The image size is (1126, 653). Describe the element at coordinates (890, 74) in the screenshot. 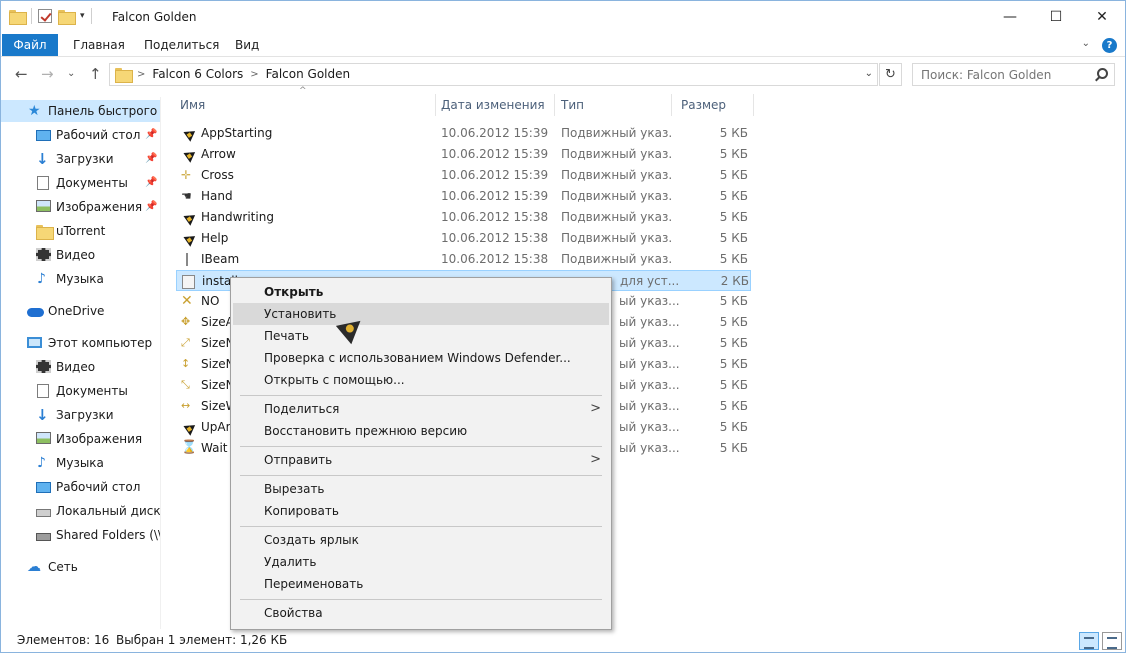

I see `refresh-button: ↻` at that location.